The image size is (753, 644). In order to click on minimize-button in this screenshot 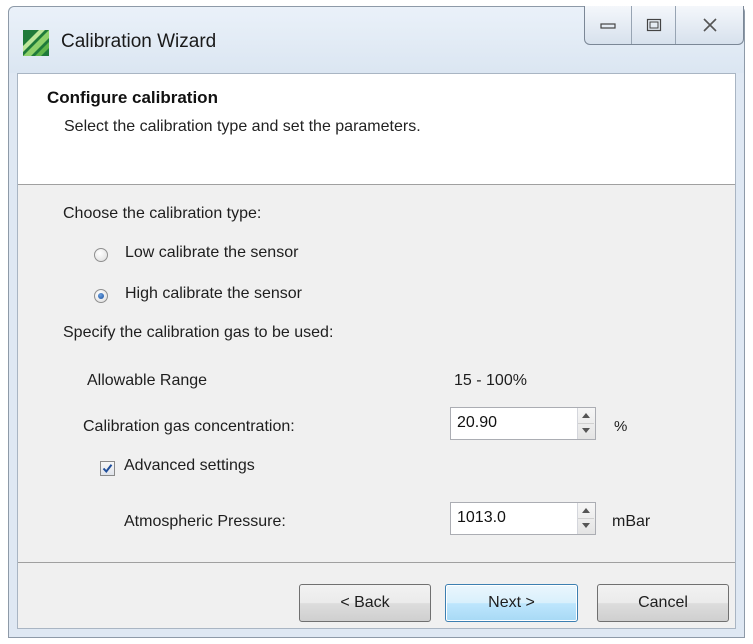, I will do `click(608, 25)`.